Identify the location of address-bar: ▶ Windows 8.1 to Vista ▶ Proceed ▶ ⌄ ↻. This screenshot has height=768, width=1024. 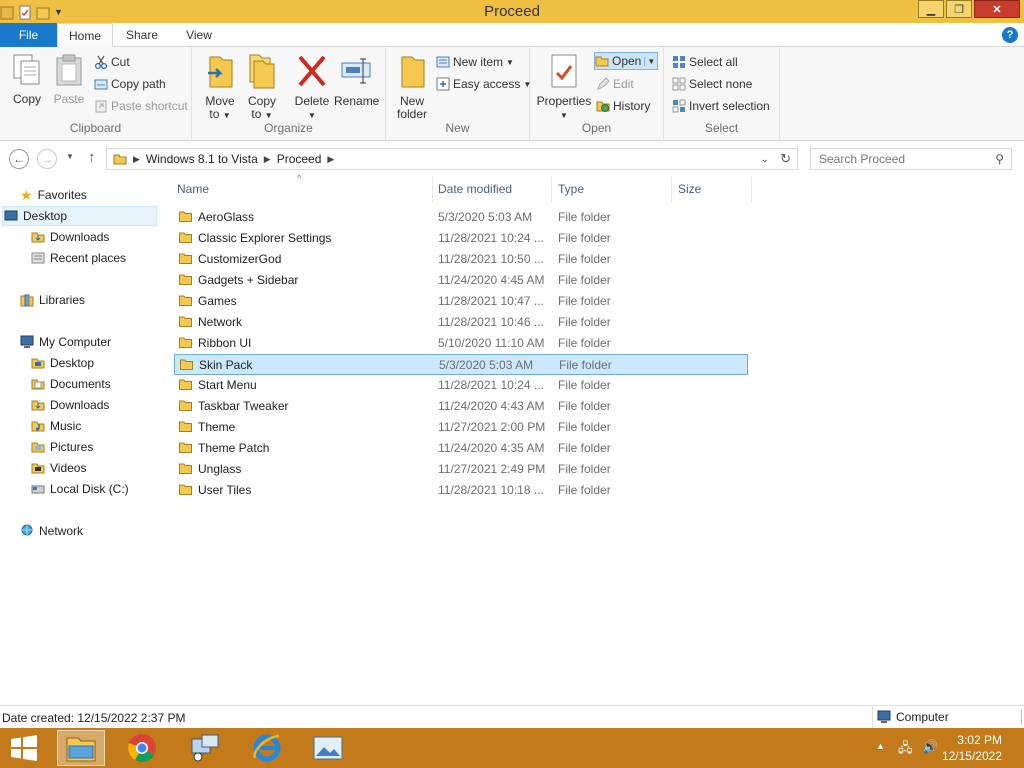
(452, 159).